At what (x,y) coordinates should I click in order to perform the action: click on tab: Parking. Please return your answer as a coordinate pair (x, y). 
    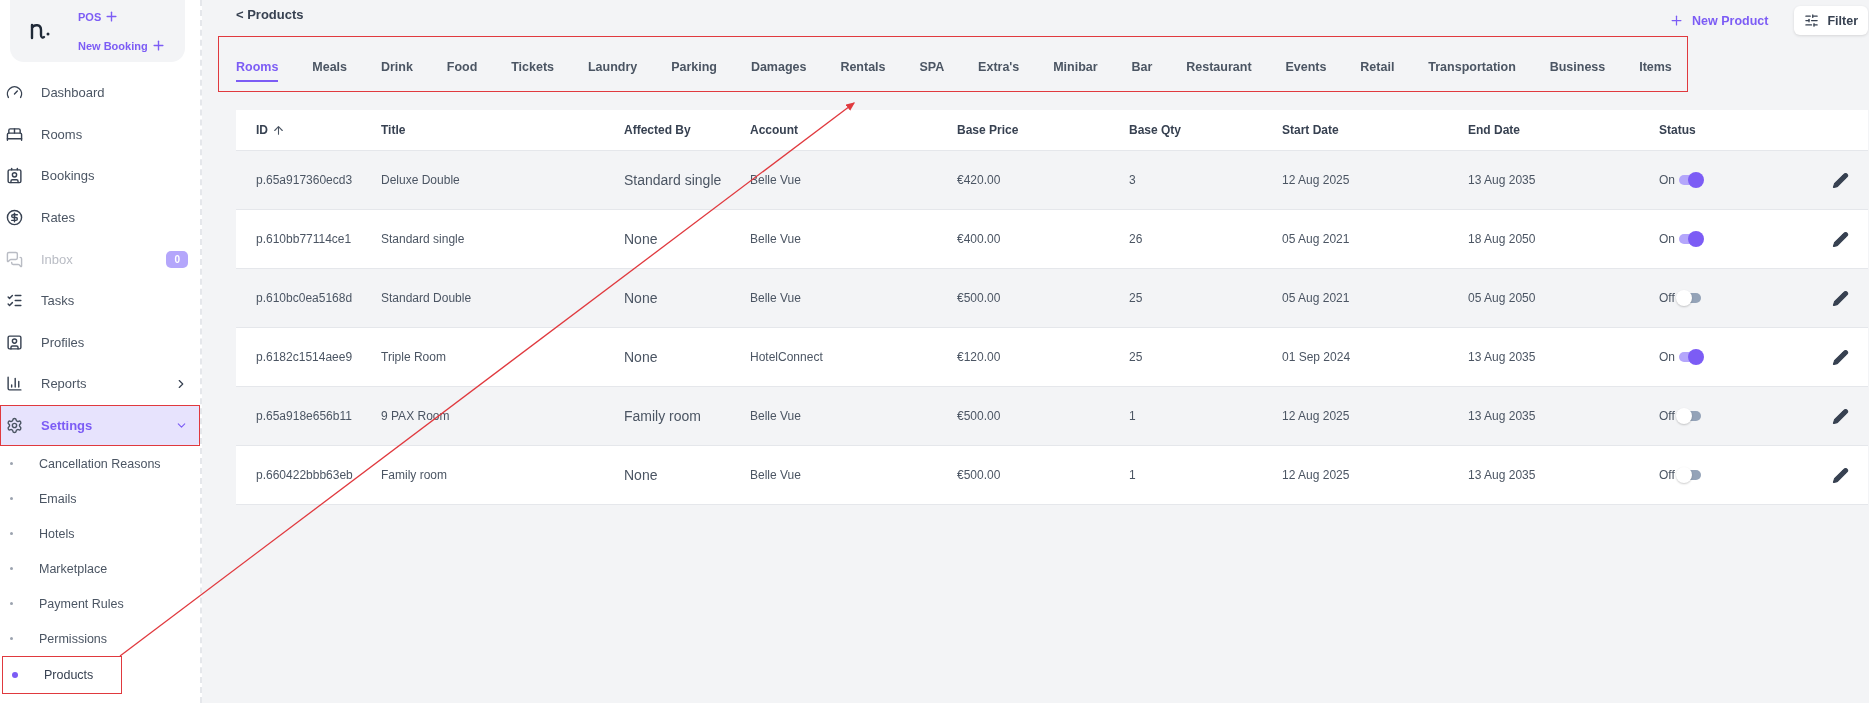
    Looking at the image, I should click on (694, 68).